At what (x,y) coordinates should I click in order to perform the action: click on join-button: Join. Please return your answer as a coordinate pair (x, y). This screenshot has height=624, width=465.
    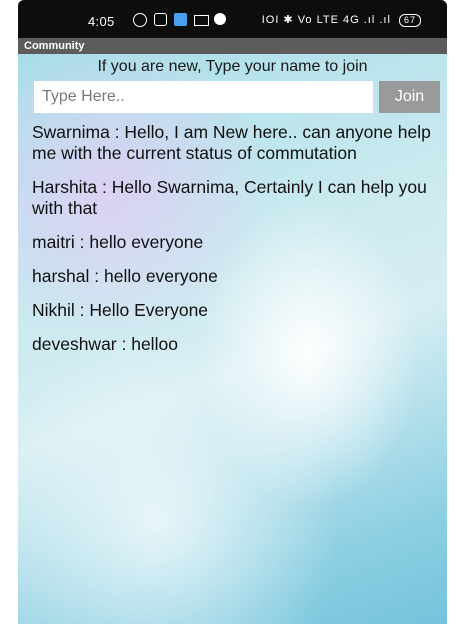
    Looking at the image, I should click on (409, 97).